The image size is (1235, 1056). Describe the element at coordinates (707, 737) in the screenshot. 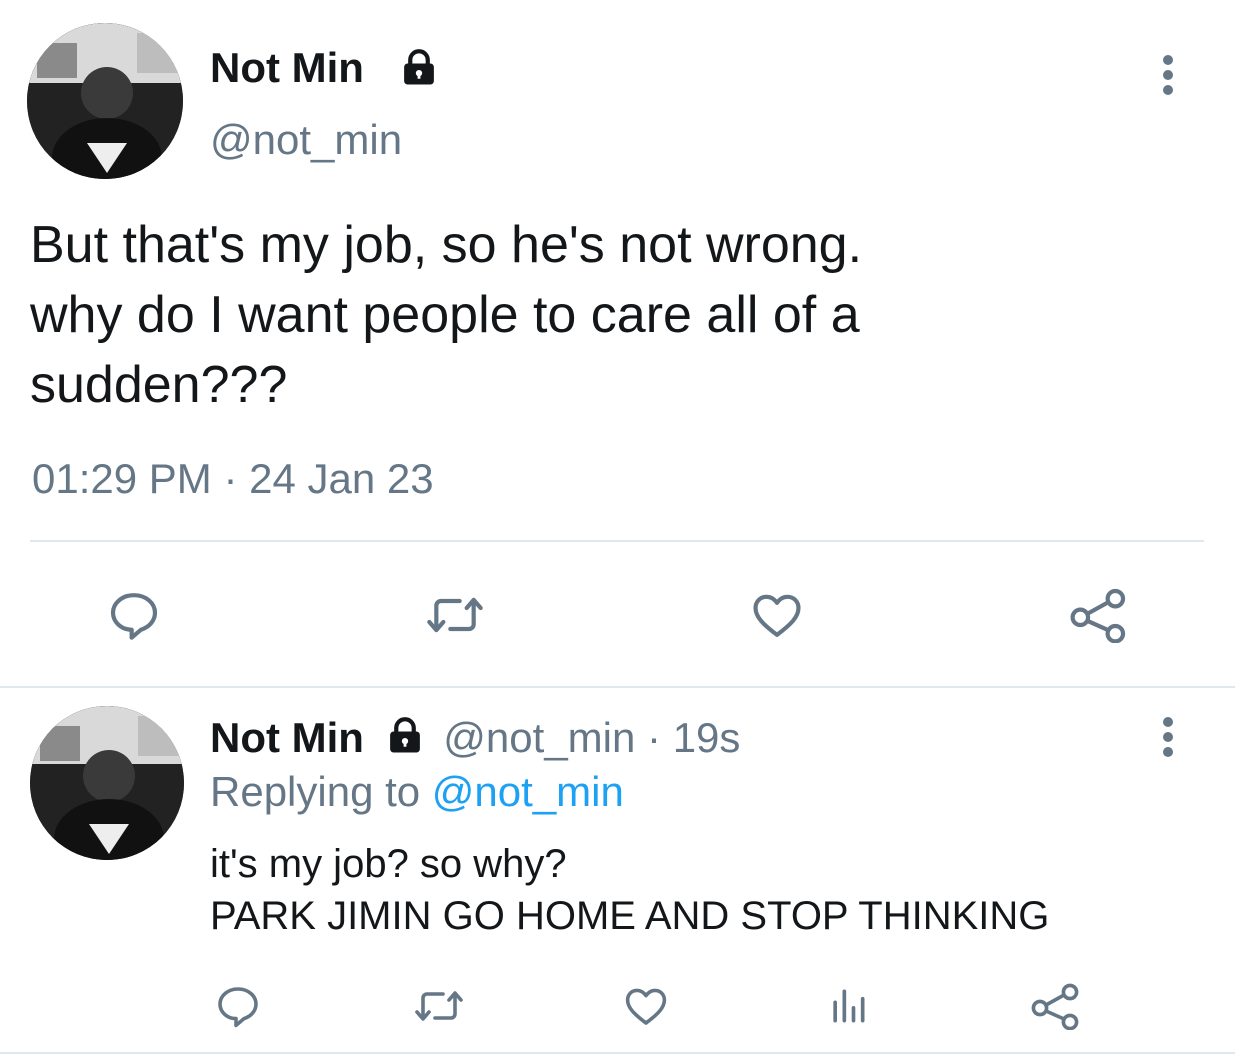

I see `tweet-age: 19s` at that location.